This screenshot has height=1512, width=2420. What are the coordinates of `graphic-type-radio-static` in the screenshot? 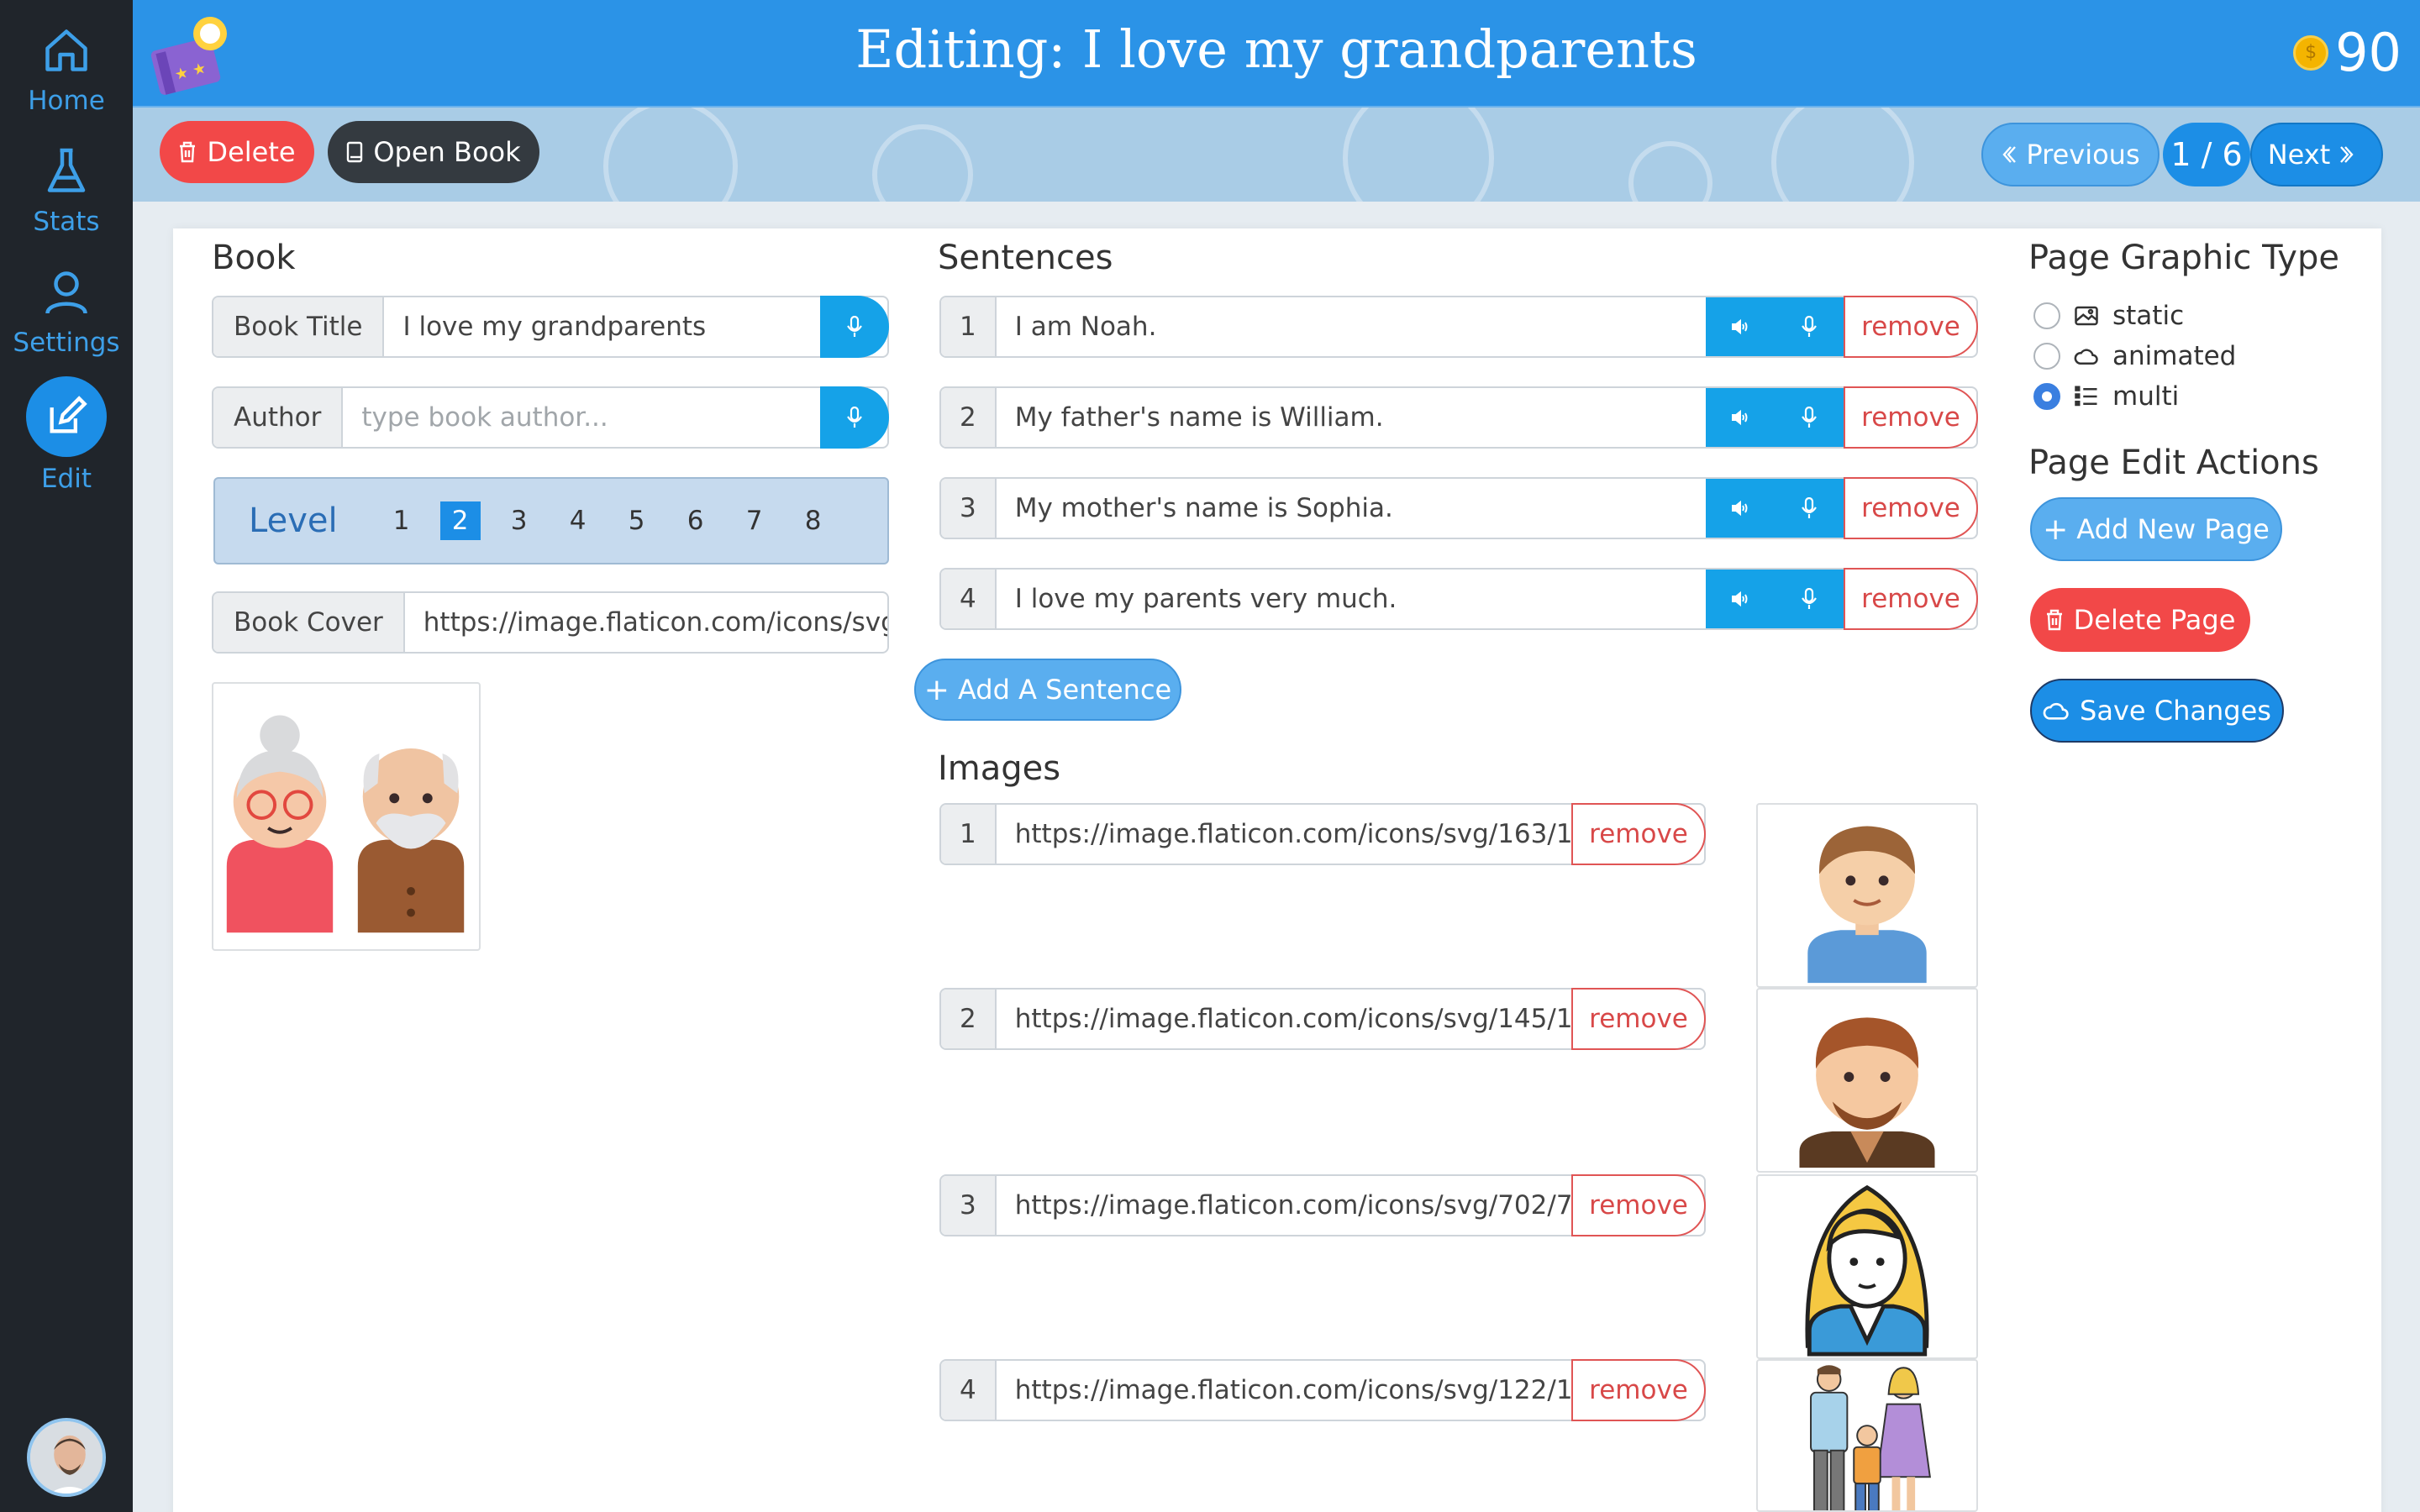 It's located at (2046, 315).